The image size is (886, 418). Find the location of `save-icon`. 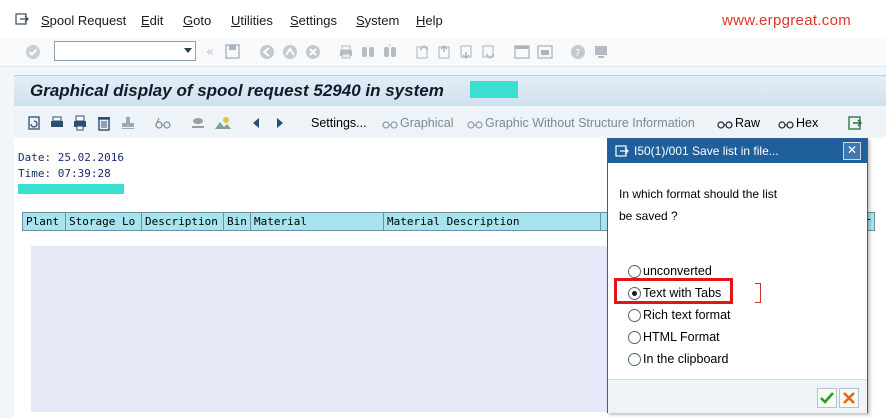

save-icon is located at coordinates (232, 51).